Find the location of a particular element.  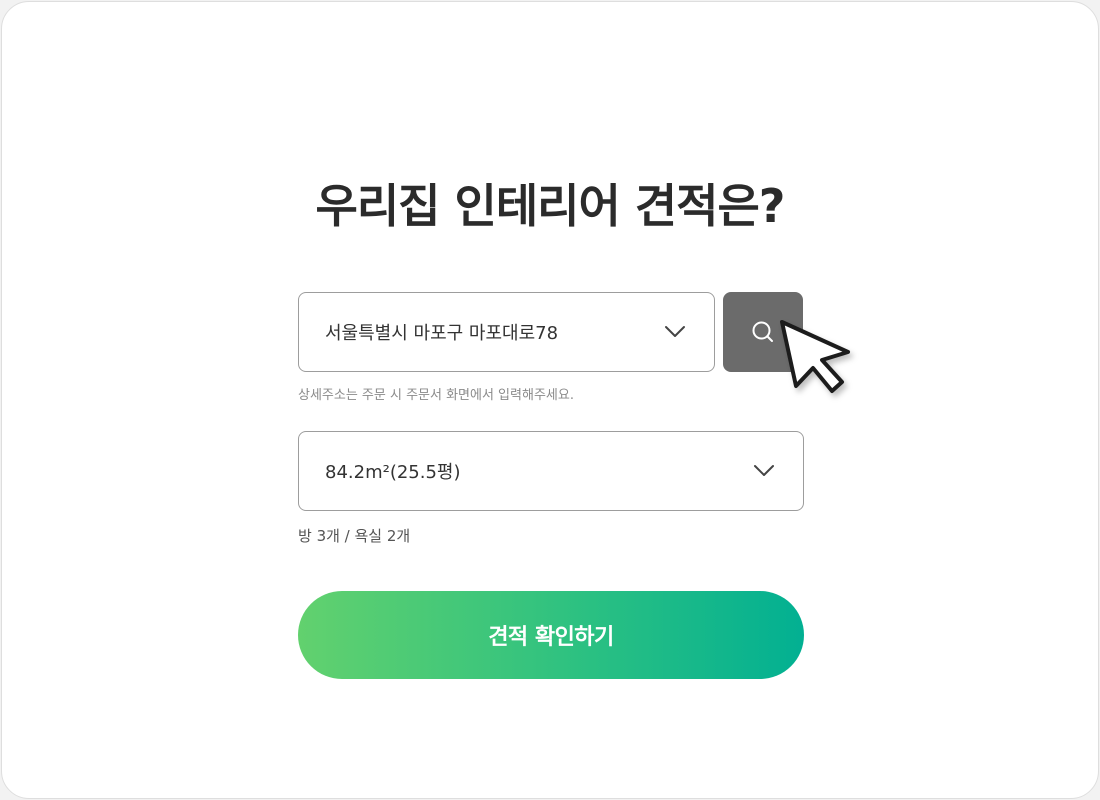

estimate-button: 견적 확인하기 is located at coordinates (551, 635).